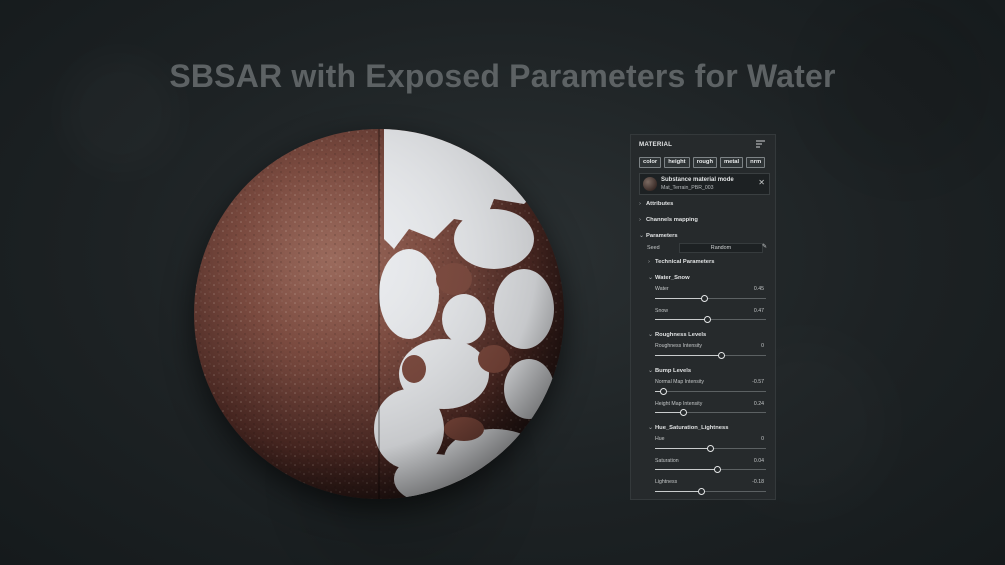  Describe the element at coordinates (764, 246) in the screenshot. I see `pencil-icon: ✎` at that location.